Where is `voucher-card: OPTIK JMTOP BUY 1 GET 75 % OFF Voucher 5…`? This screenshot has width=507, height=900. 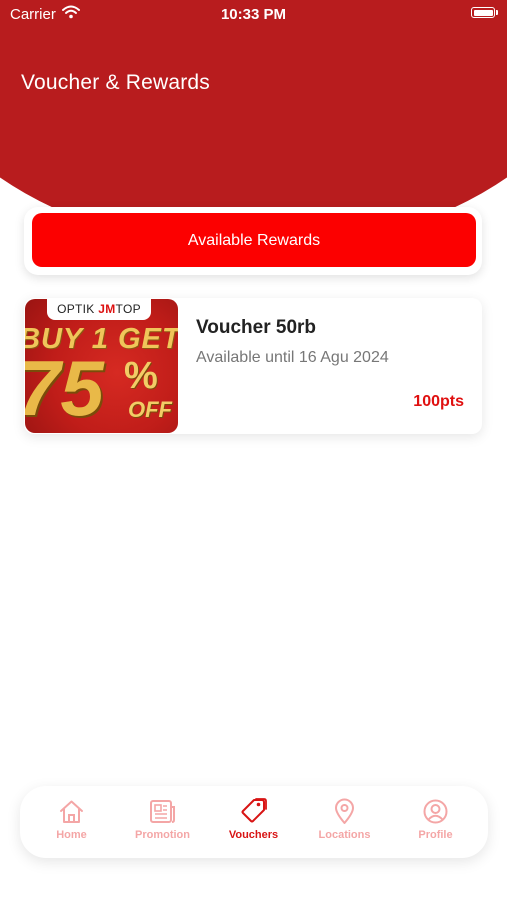
voucher-card: OPTIK JMTOP BUY 1 GET 75 % OFF Voucher 5… is located at coordinates (253, 366).